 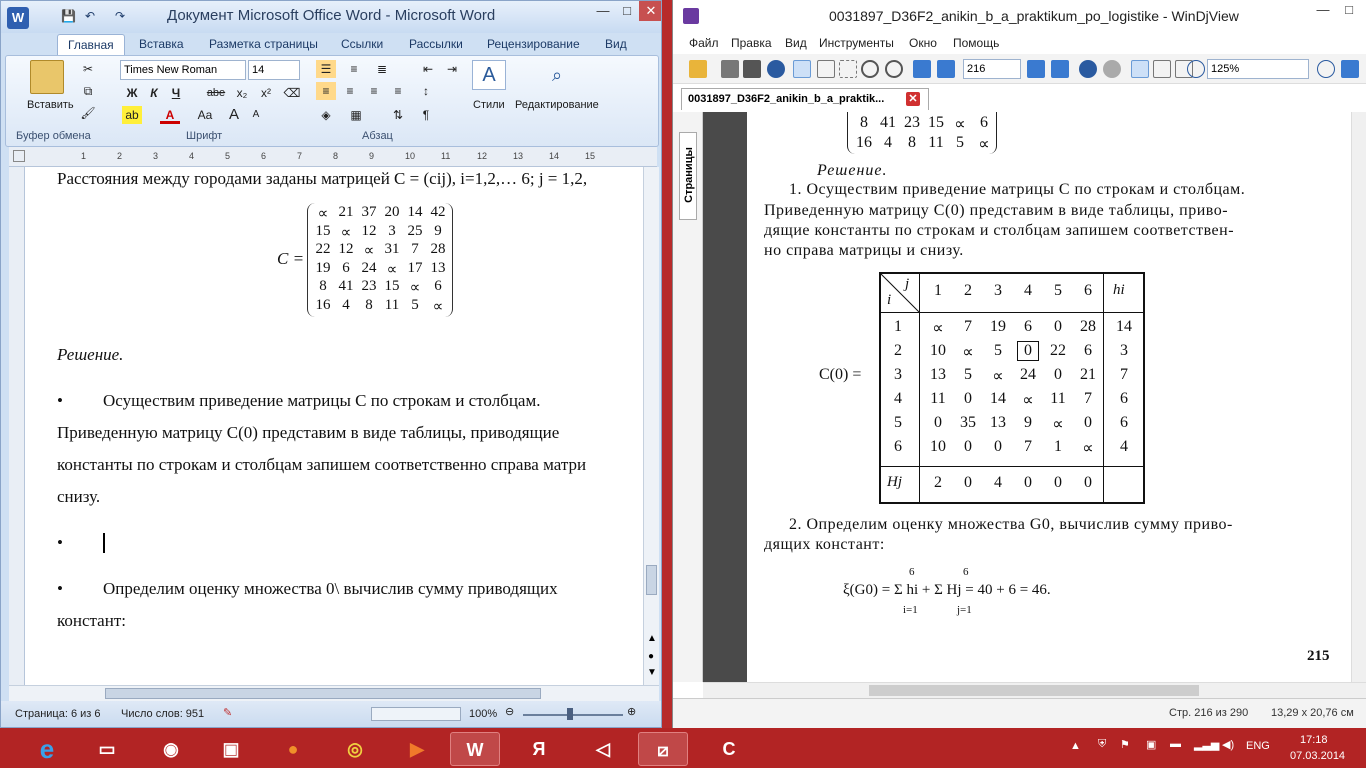 I want to click on firefox-icon: ●, so click(x=293, y=749).